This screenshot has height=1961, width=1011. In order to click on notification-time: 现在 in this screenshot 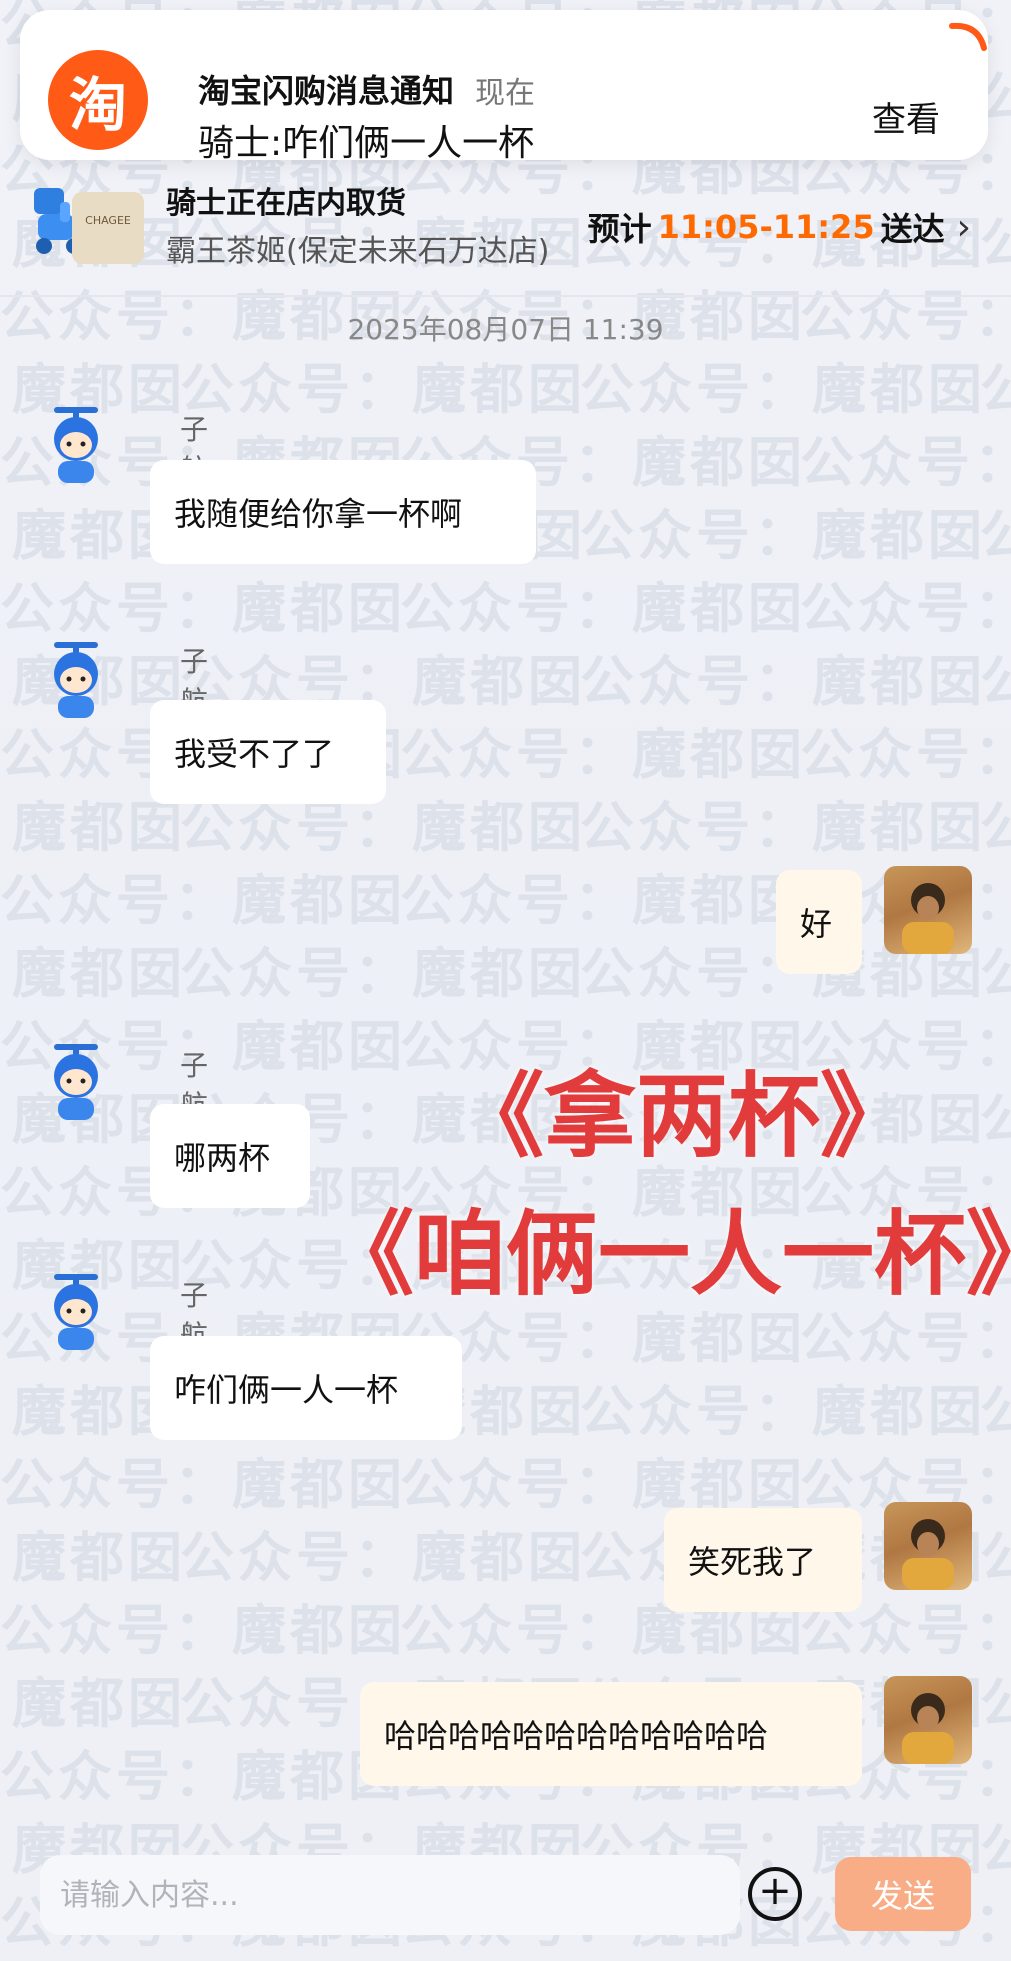, I will do `click(505, 93)`.